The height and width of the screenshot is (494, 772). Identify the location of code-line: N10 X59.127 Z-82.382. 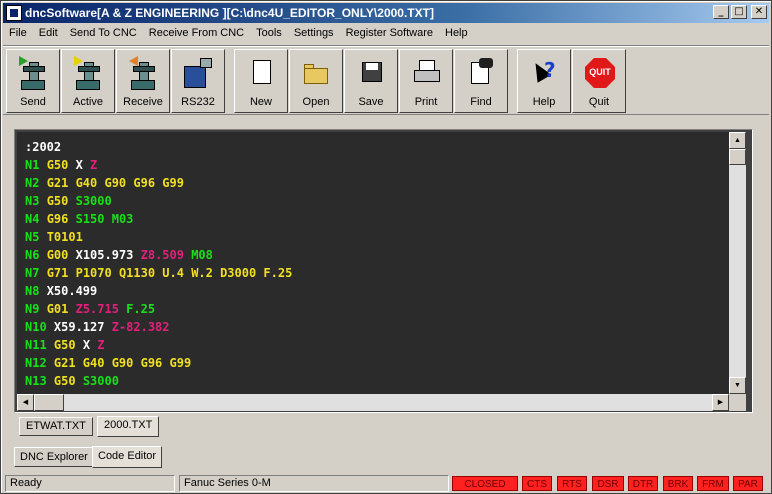
(97, 327).